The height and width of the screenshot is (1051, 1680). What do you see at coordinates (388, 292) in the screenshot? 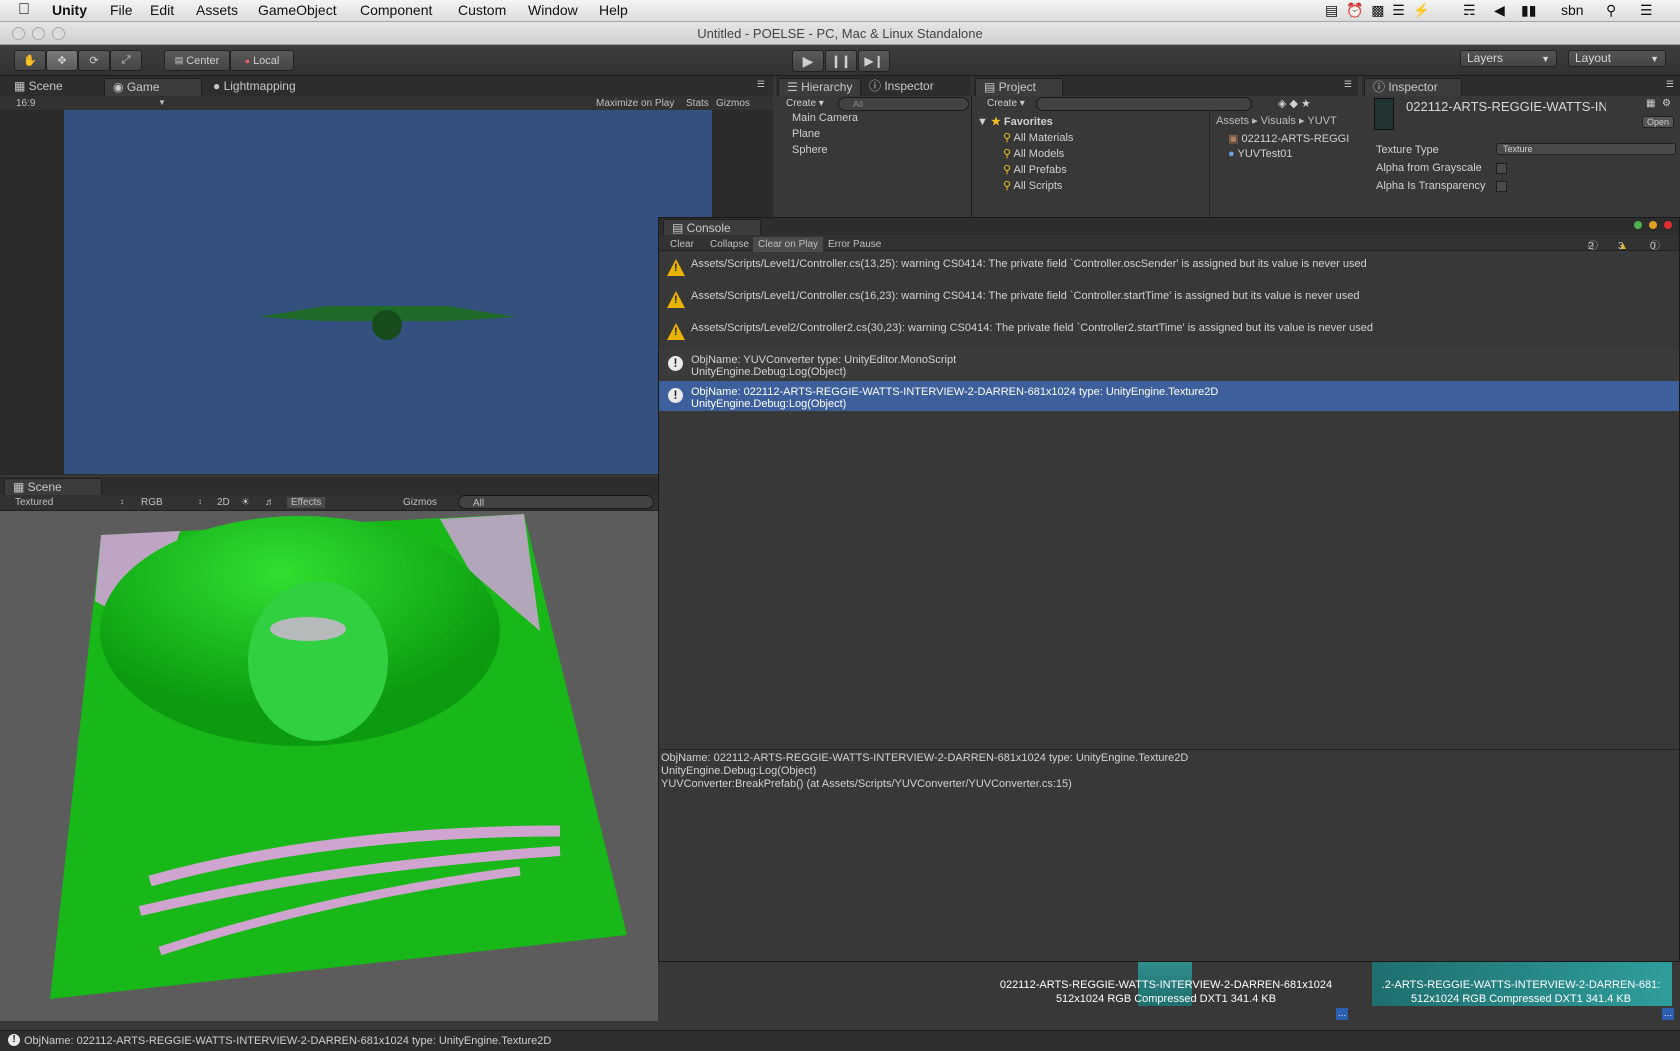
I see `game-view-viewport` at bounding box center [388, 292].